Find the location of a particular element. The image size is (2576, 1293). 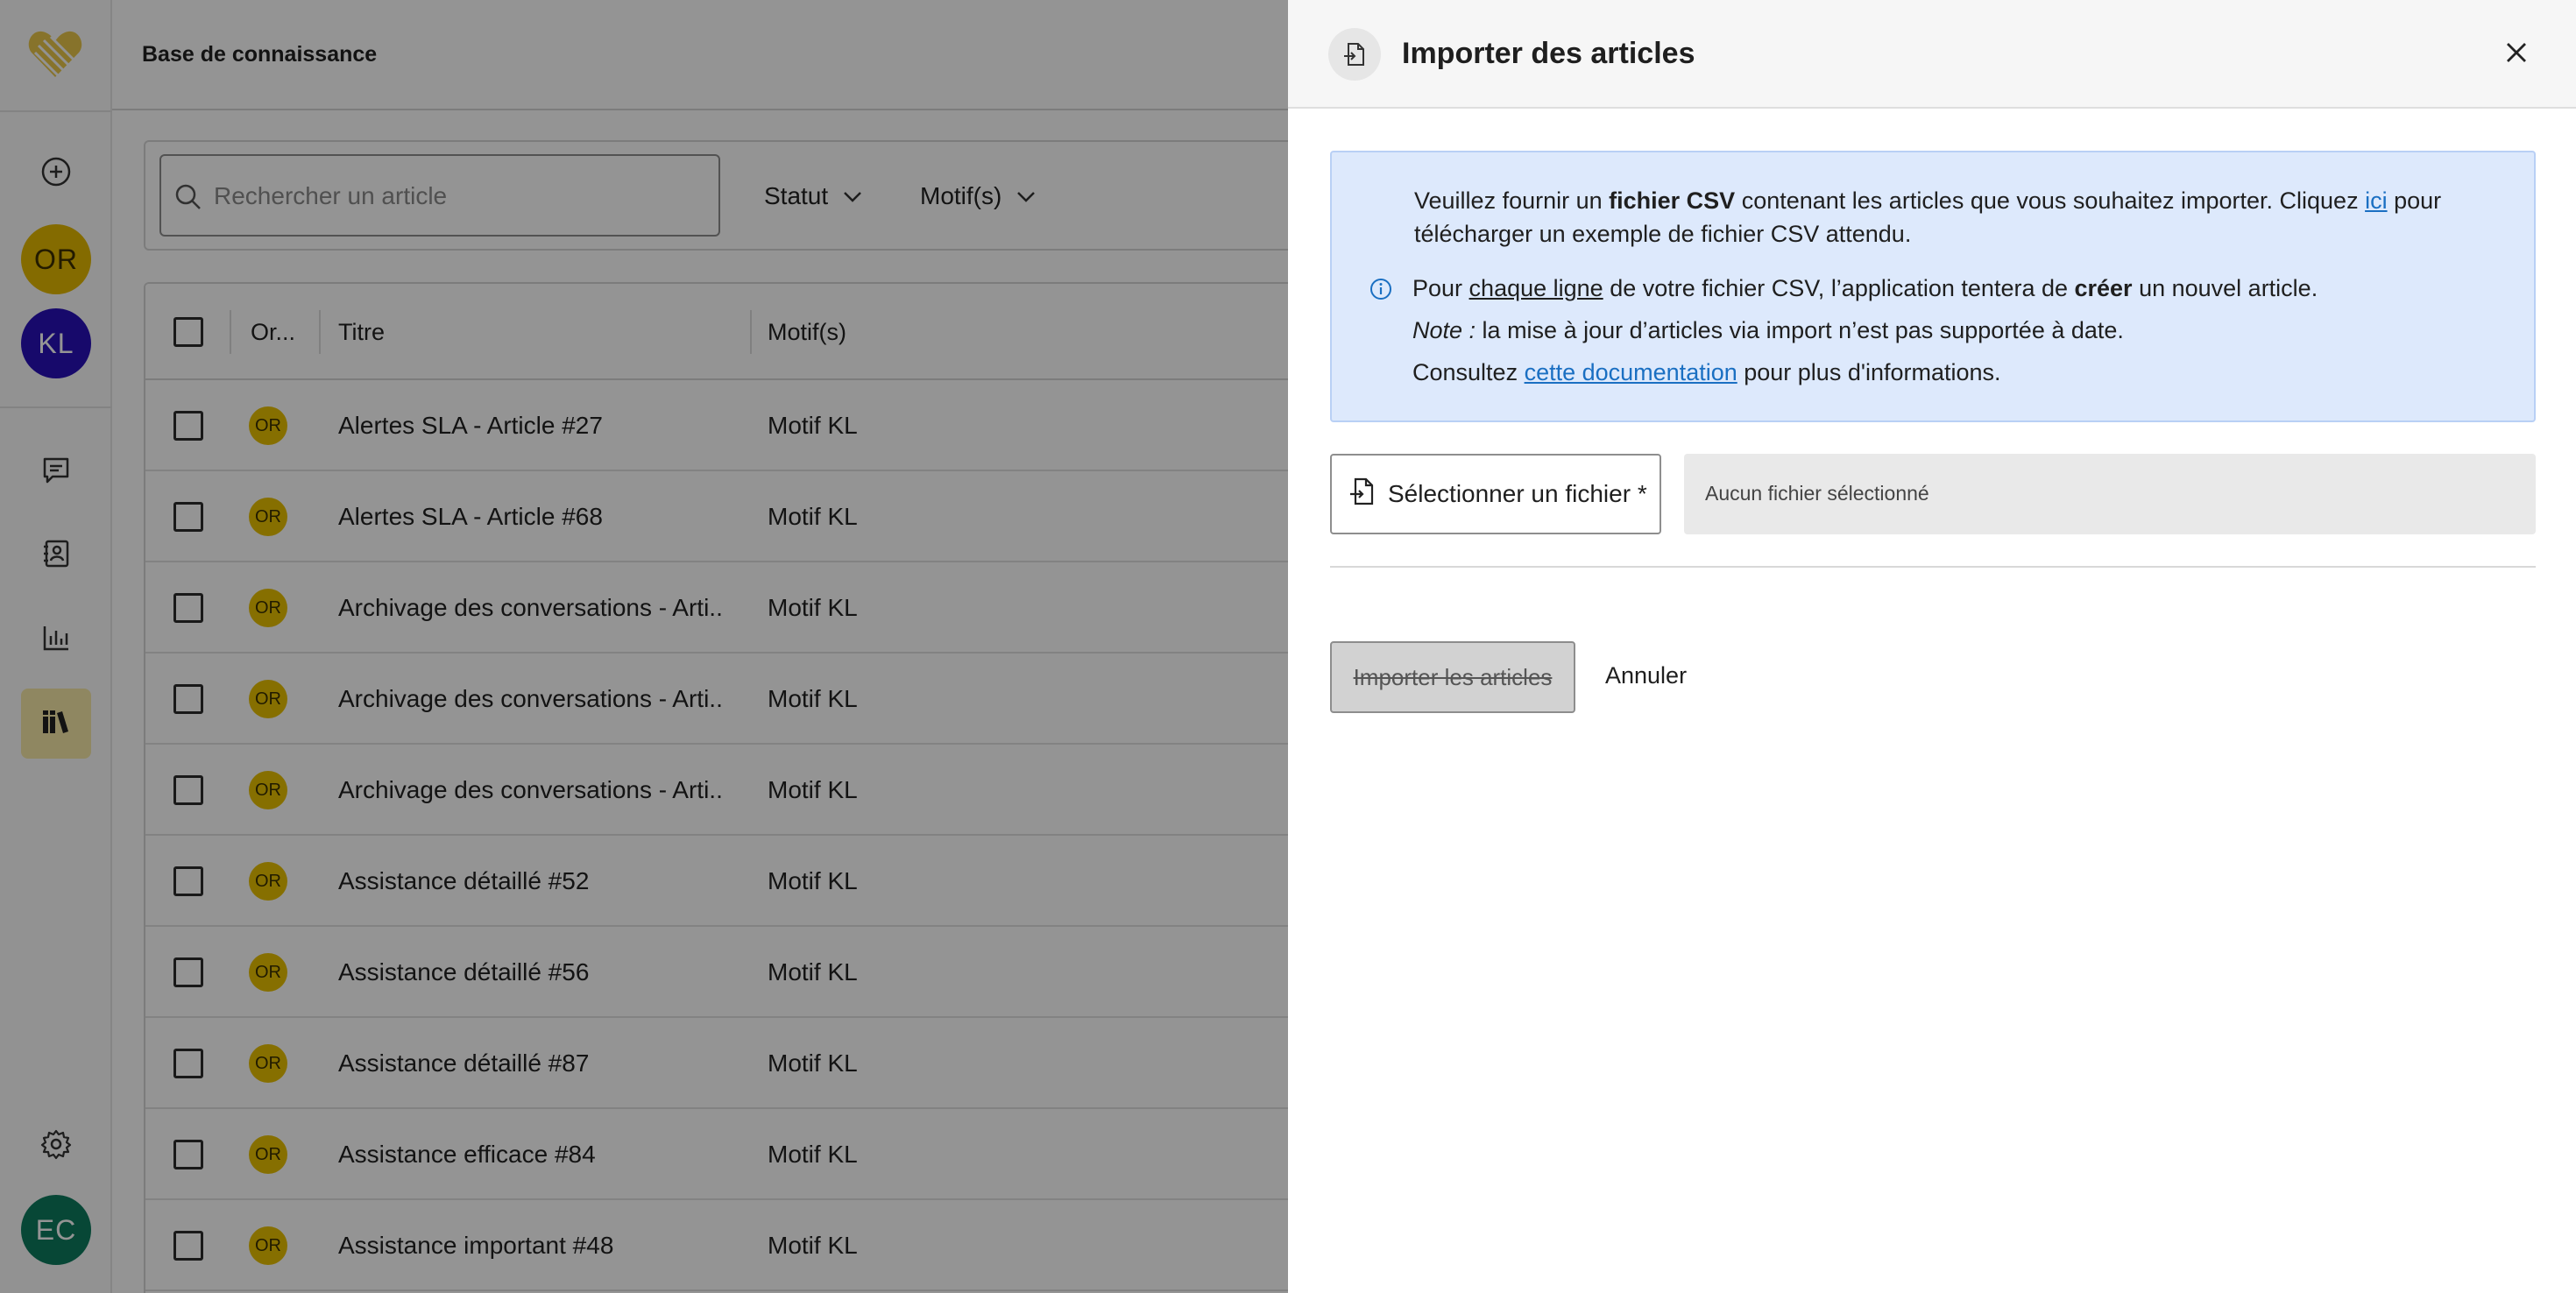

cancel-button: Annuler is located at coordinates (1646, 675).